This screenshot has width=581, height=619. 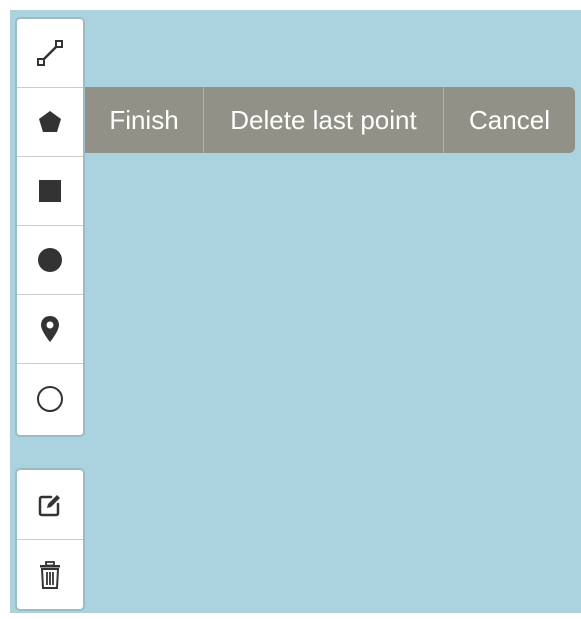 I want to click on draw-circle-button, so click(x=50, y=260).